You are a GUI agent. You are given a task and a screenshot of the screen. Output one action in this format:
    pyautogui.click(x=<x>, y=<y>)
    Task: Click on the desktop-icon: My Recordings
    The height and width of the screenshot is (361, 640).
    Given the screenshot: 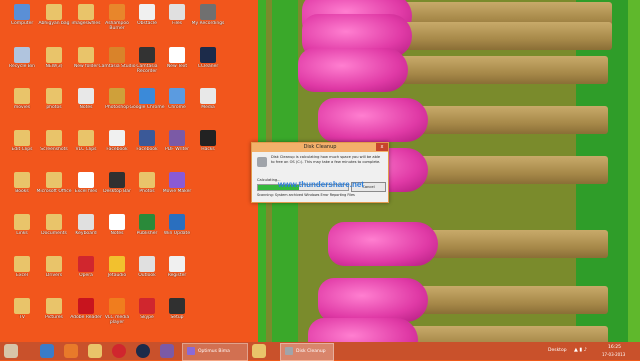 What is the action you would take?
    pyautogui.click(x=208, y=20)
    